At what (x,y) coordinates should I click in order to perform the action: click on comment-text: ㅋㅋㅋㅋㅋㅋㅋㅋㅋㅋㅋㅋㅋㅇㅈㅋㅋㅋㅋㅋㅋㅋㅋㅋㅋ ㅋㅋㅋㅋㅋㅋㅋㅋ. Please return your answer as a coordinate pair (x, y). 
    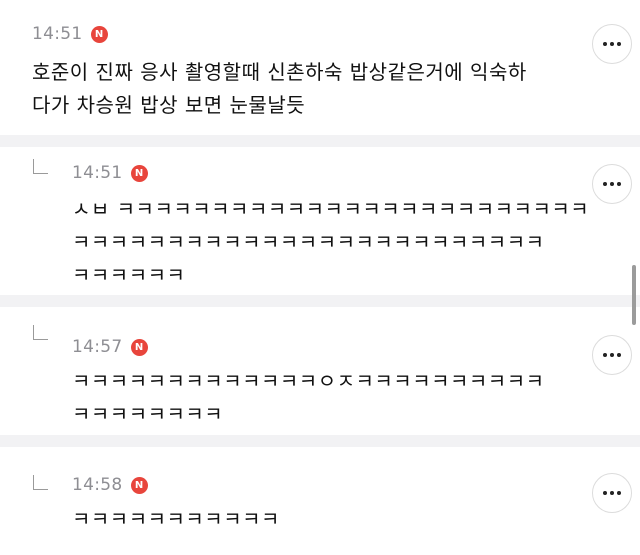
    Looking at the image, I should click on (308, 397).